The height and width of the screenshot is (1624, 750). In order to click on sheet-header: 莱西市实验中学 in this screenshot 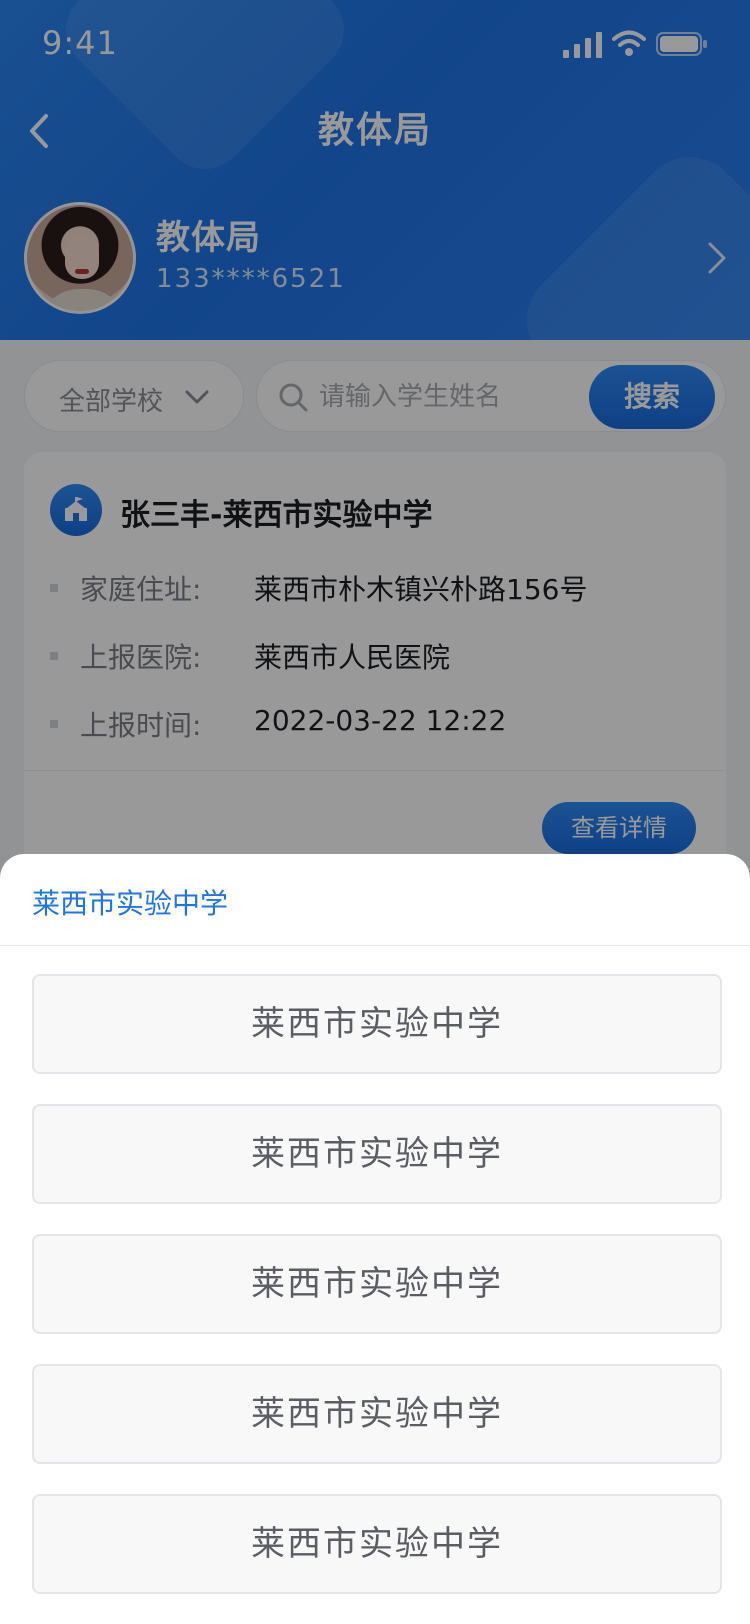, I will do `click(375, 900)`.